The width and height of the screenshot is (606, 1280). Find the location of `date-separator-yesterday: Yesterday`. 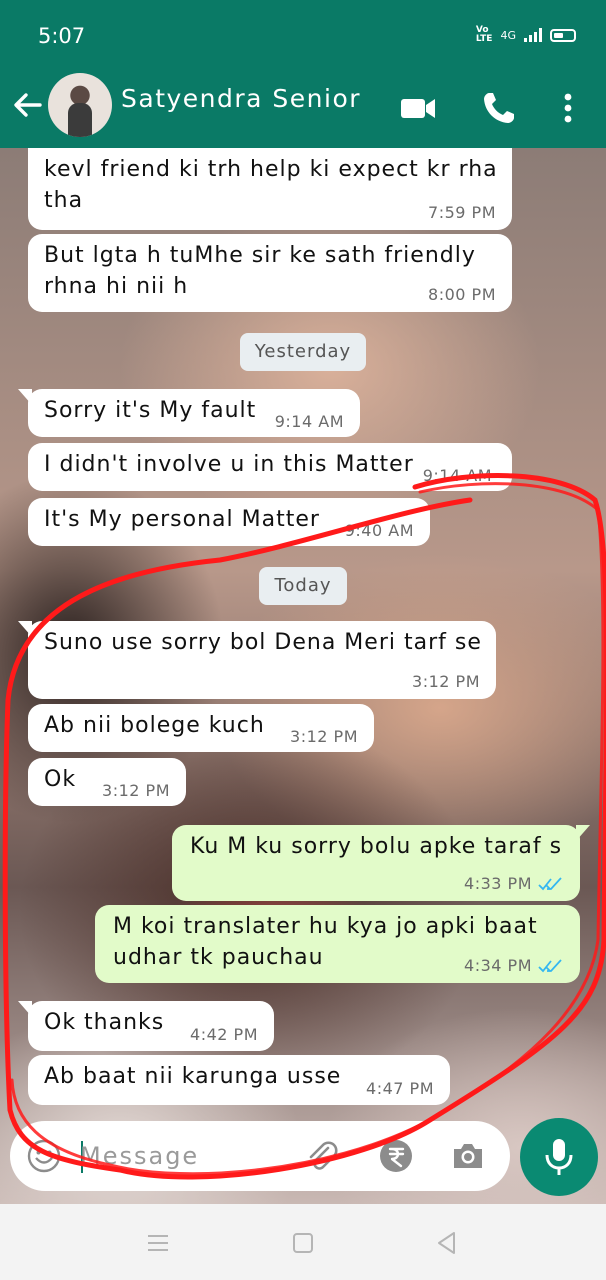

date-separator-yesterday: Yesterday is located at coordinates (303, 352).